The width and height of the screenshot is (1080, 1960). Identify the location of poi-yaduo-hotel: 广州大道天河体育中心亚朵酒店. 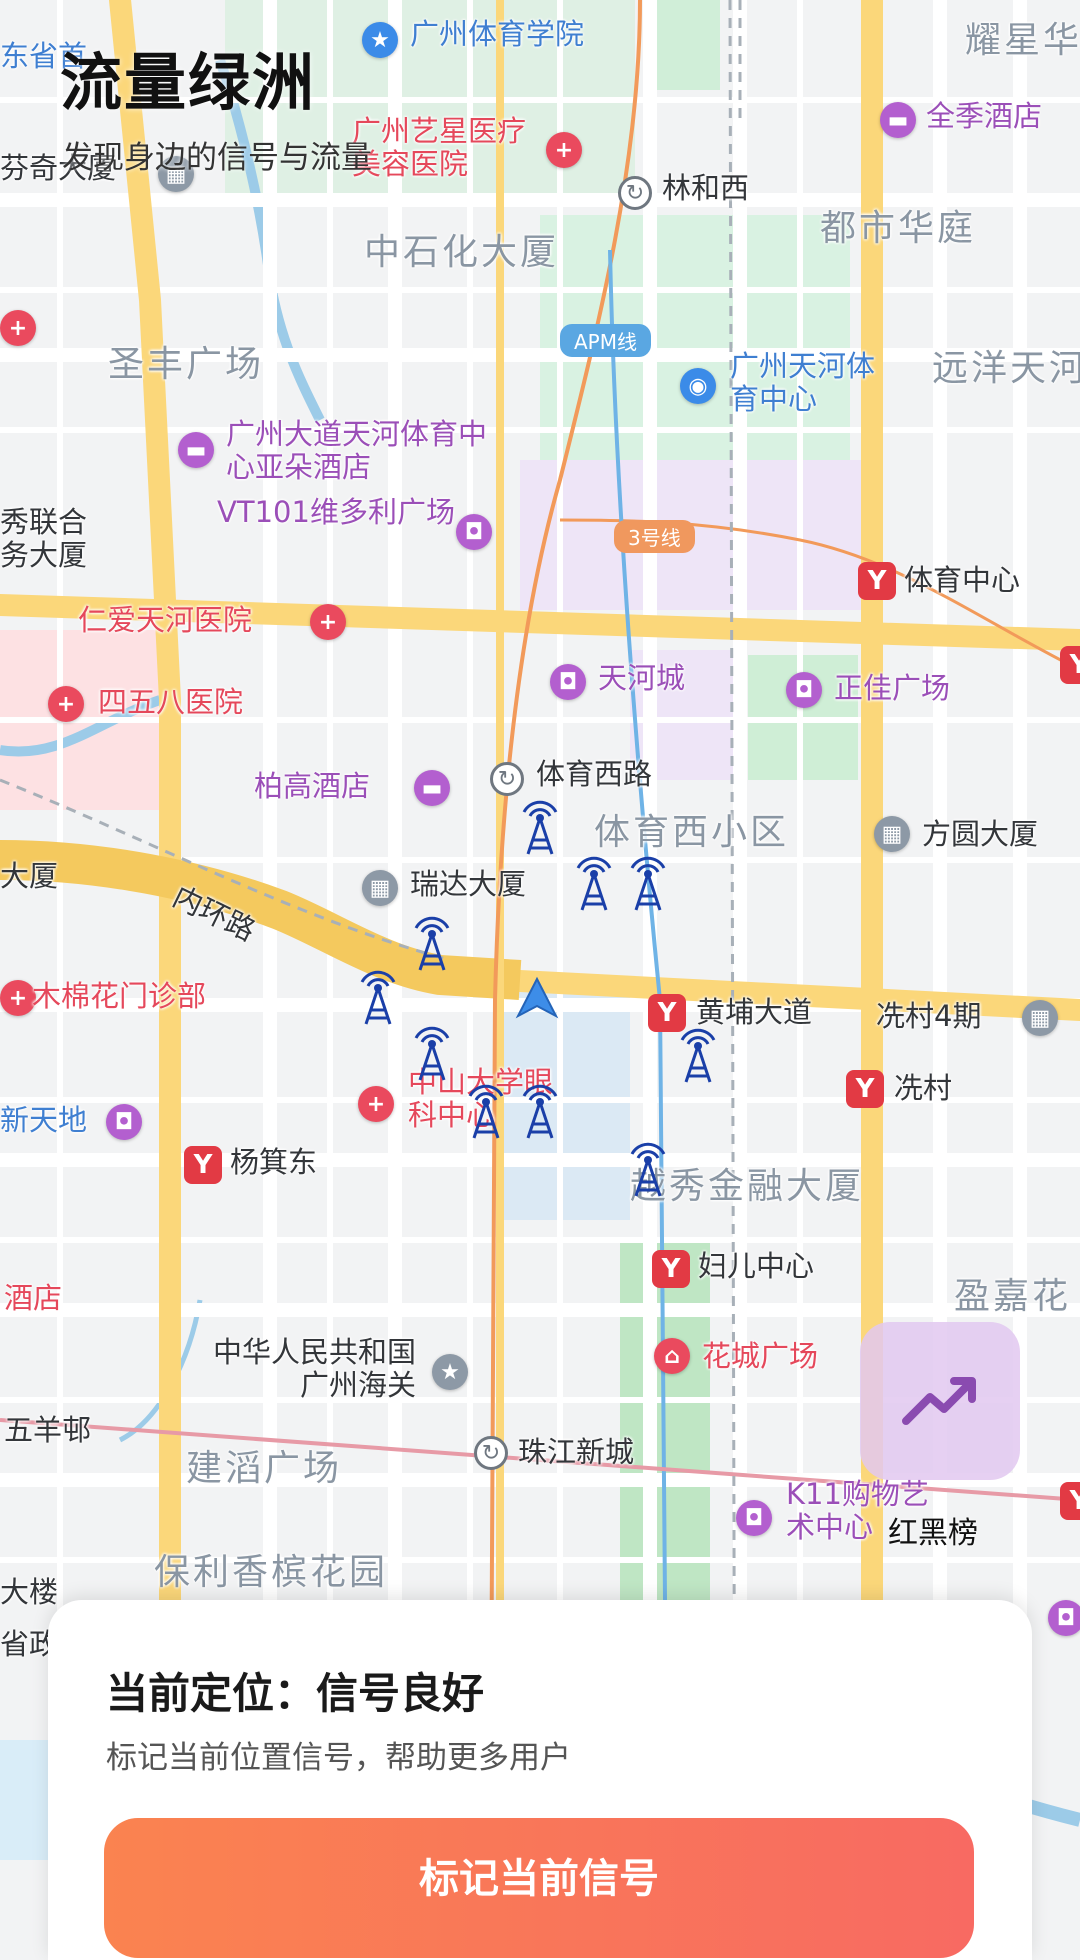
(361, 451).